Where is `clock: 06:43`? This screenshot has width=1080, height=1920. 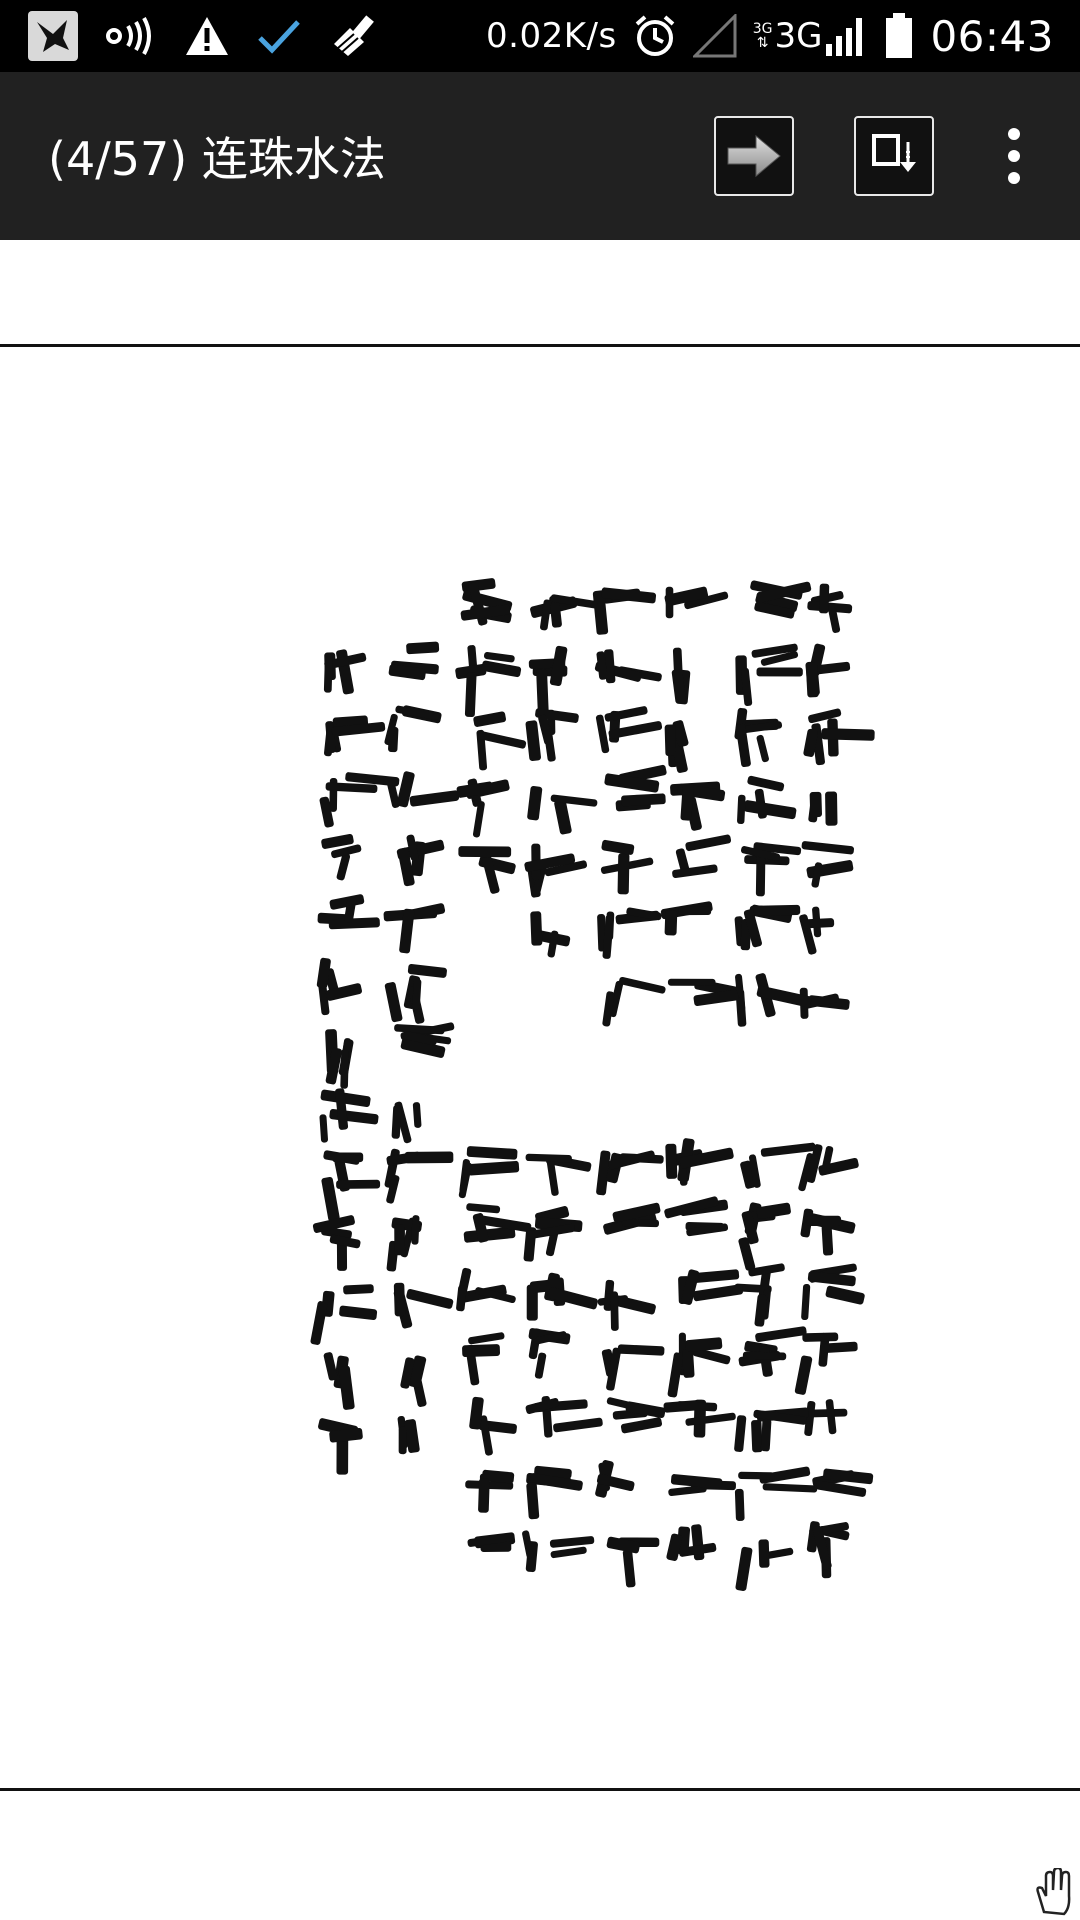 clock: 06:43 is located at coordinates (992, 36).